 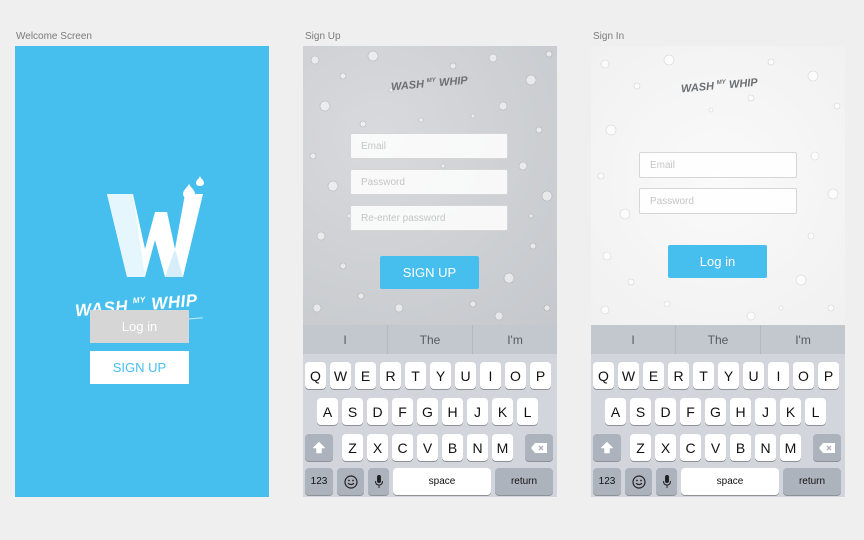 I want to click on suggestion-bar: I The I'm, so click(x=430, y=339).